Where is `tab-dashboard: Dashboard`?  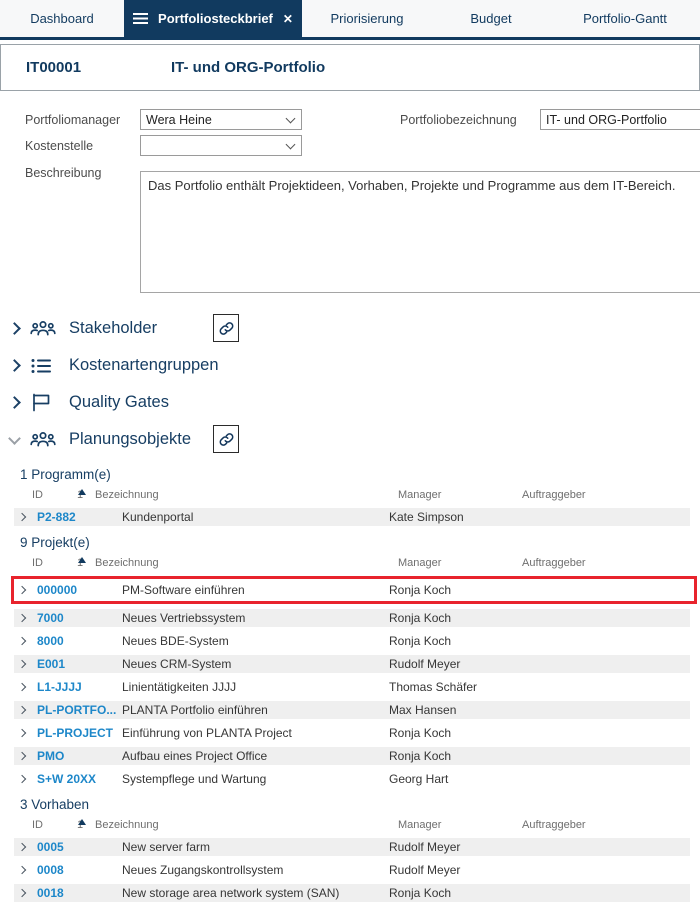
tab-dashboard: Dashboard is located at coordinates (62, 18).